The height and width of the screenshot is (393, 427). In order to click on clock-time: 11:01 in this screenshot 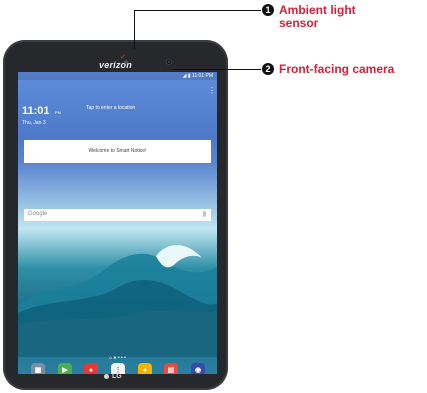, I will do `click(36, 111)`.